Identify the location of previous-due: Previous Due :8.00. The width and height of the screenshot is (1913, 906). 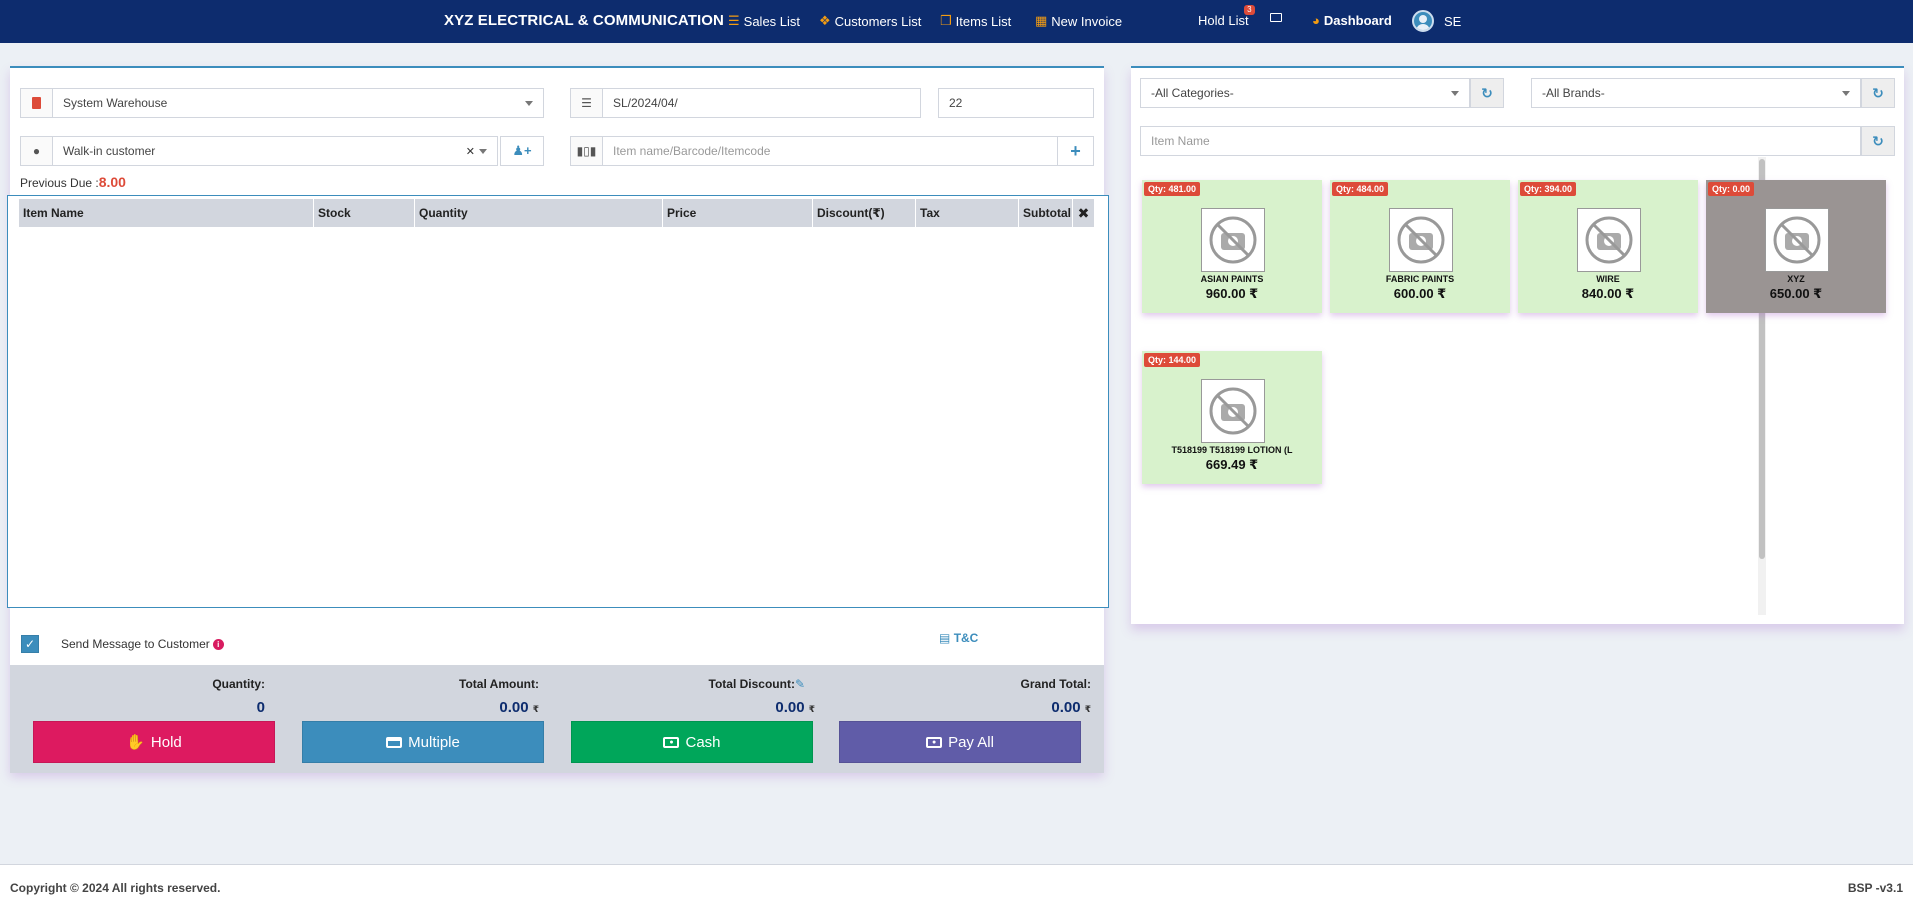
(73, 182).